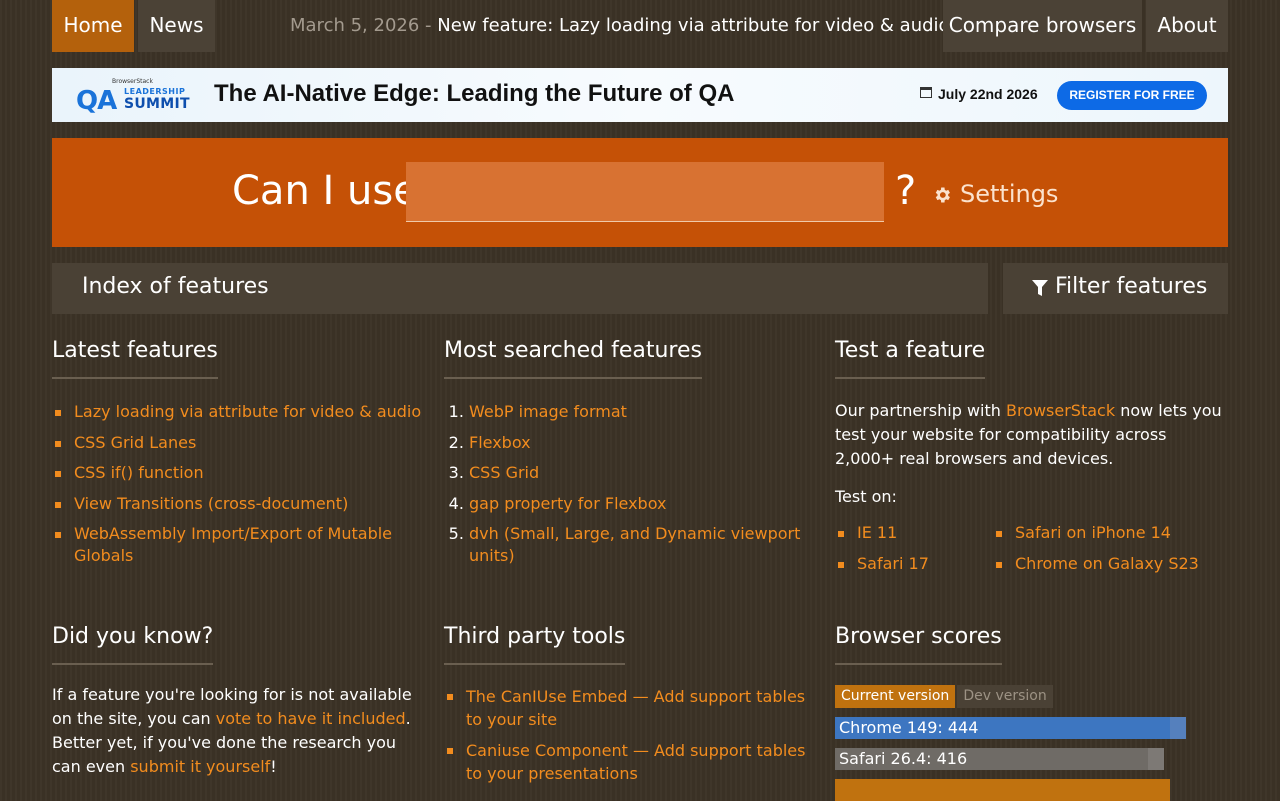  I want to click on register-button: REGISTER FOR FREE, so click(1132, 95).